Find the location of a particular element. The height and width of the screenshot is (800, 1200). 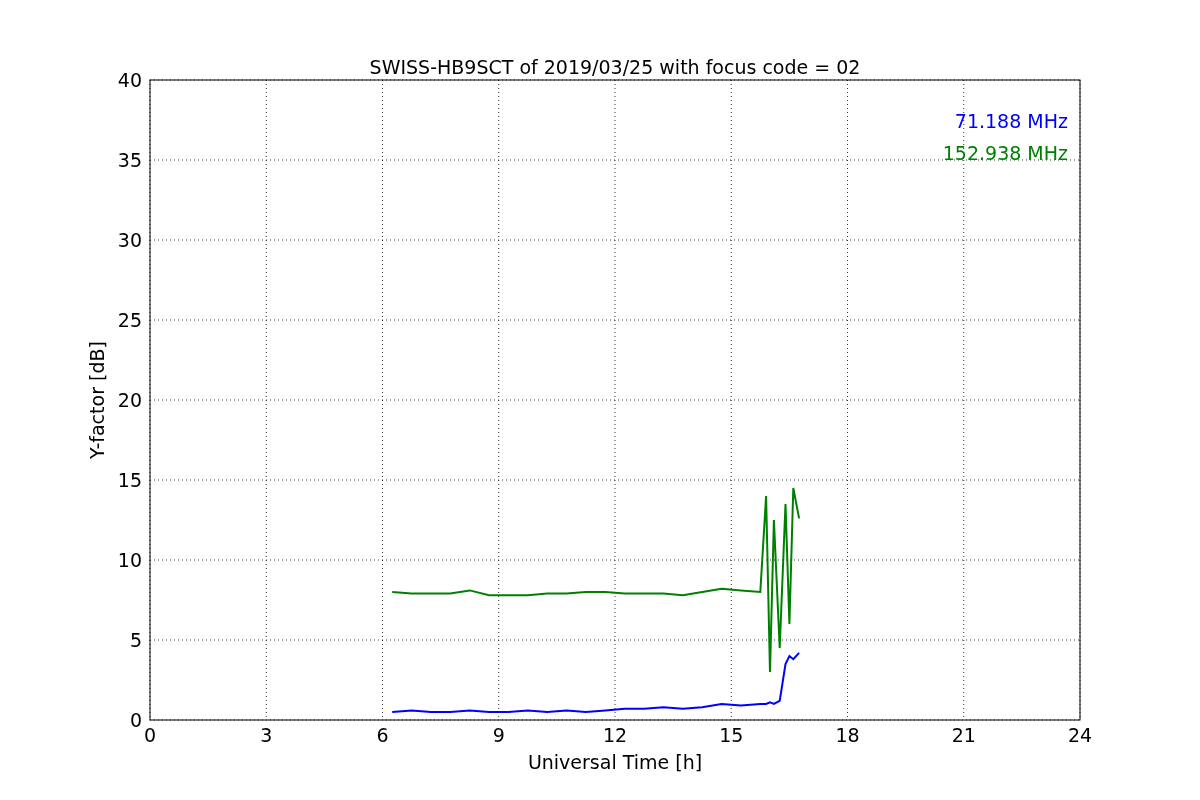

tick-label: 5 is located at coordinates (135, 640).